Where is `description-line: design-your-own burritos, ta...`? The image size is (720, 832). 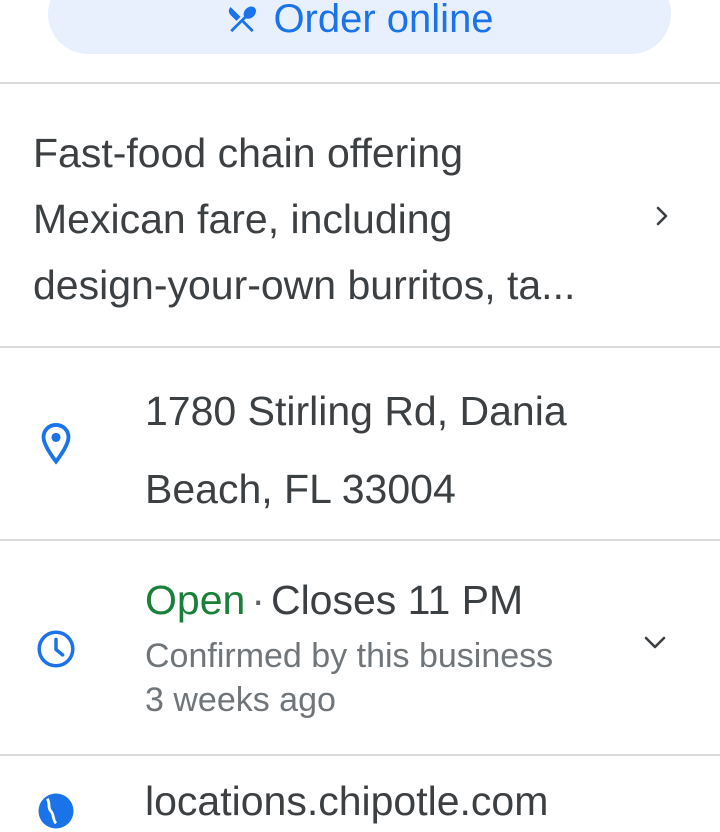
description-line: design-your-own burritos, ta... is located at coordinates (304, 285).